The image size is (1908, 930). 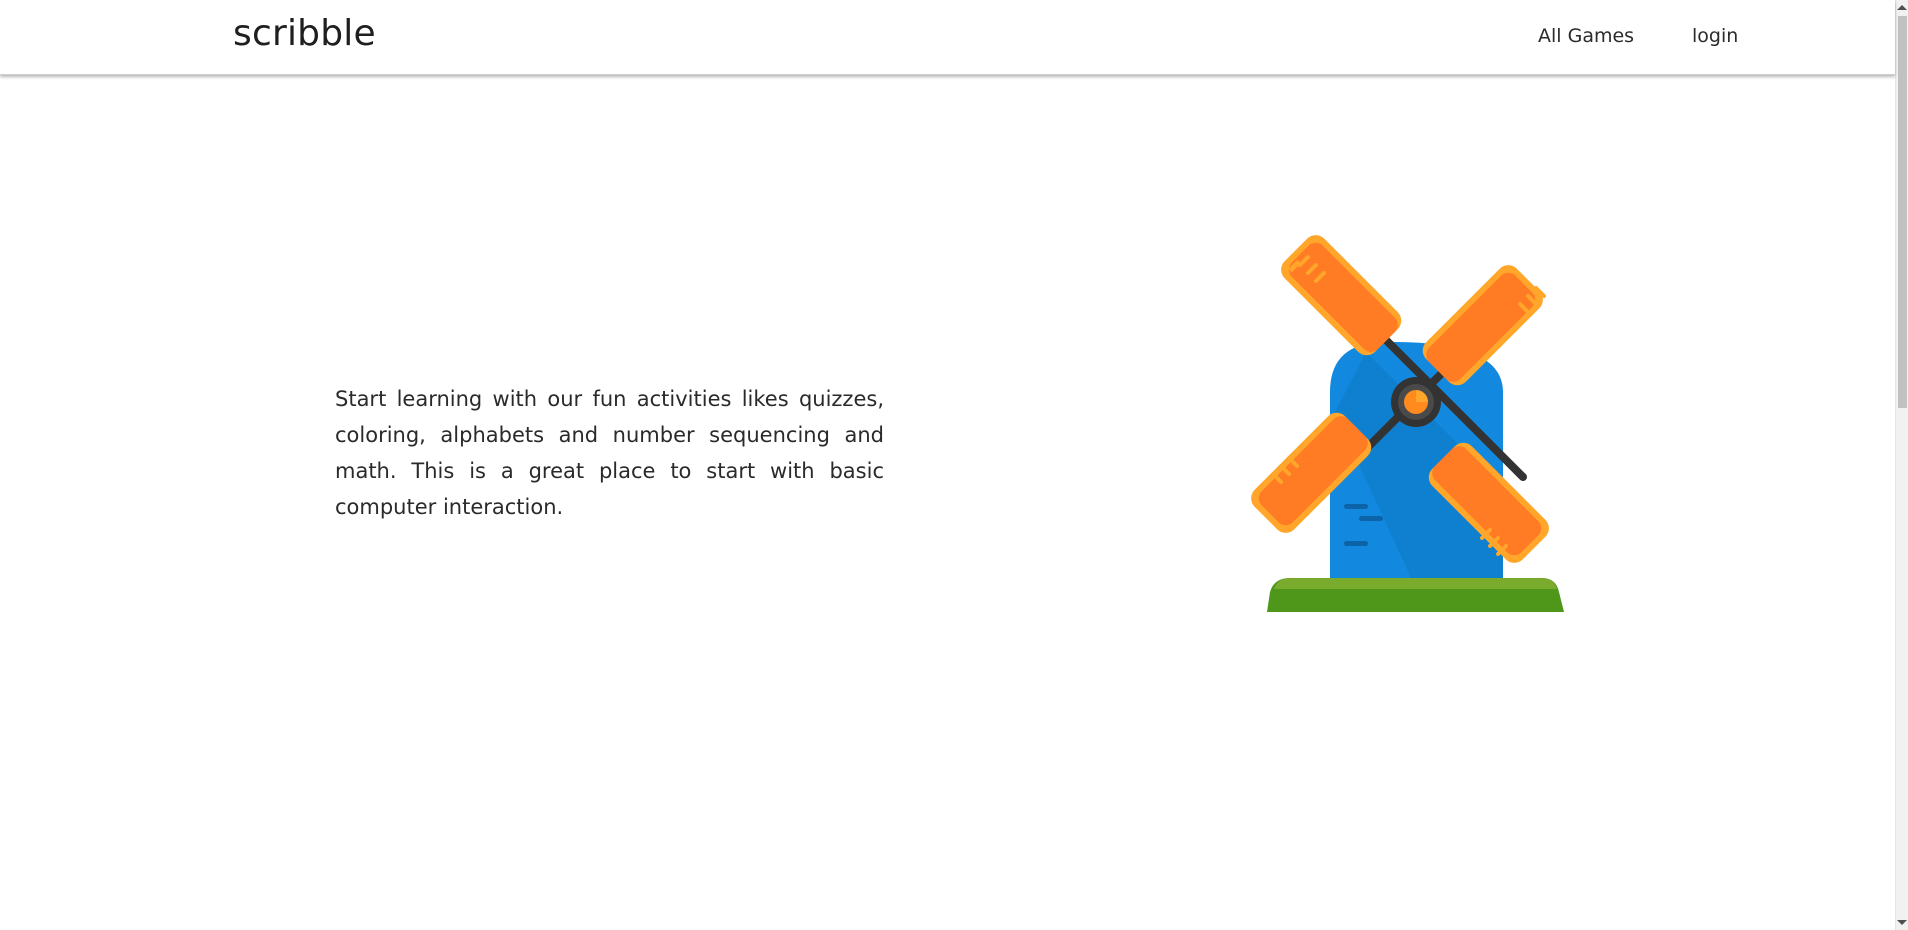 I want to click on windmill-icon, so click(x=1407, y=423).